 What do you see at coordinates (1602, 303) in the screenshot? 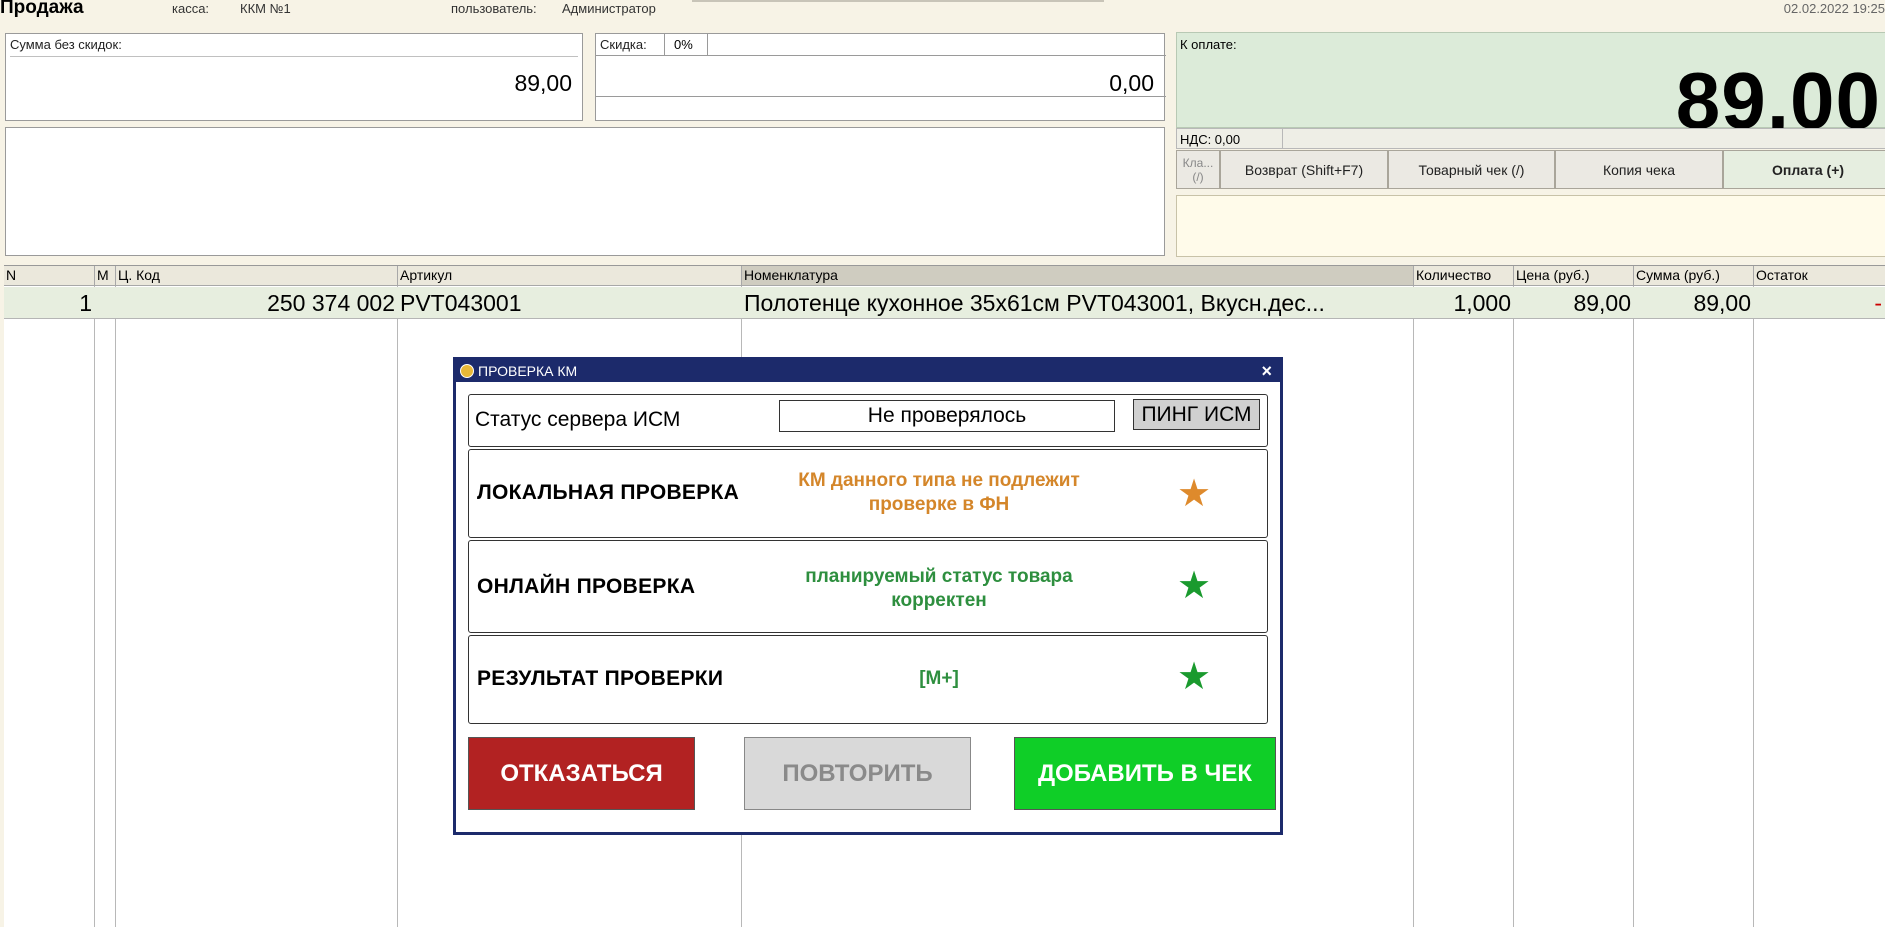
I see `cell-price: 89,00` at bounding box center [1602, 303].